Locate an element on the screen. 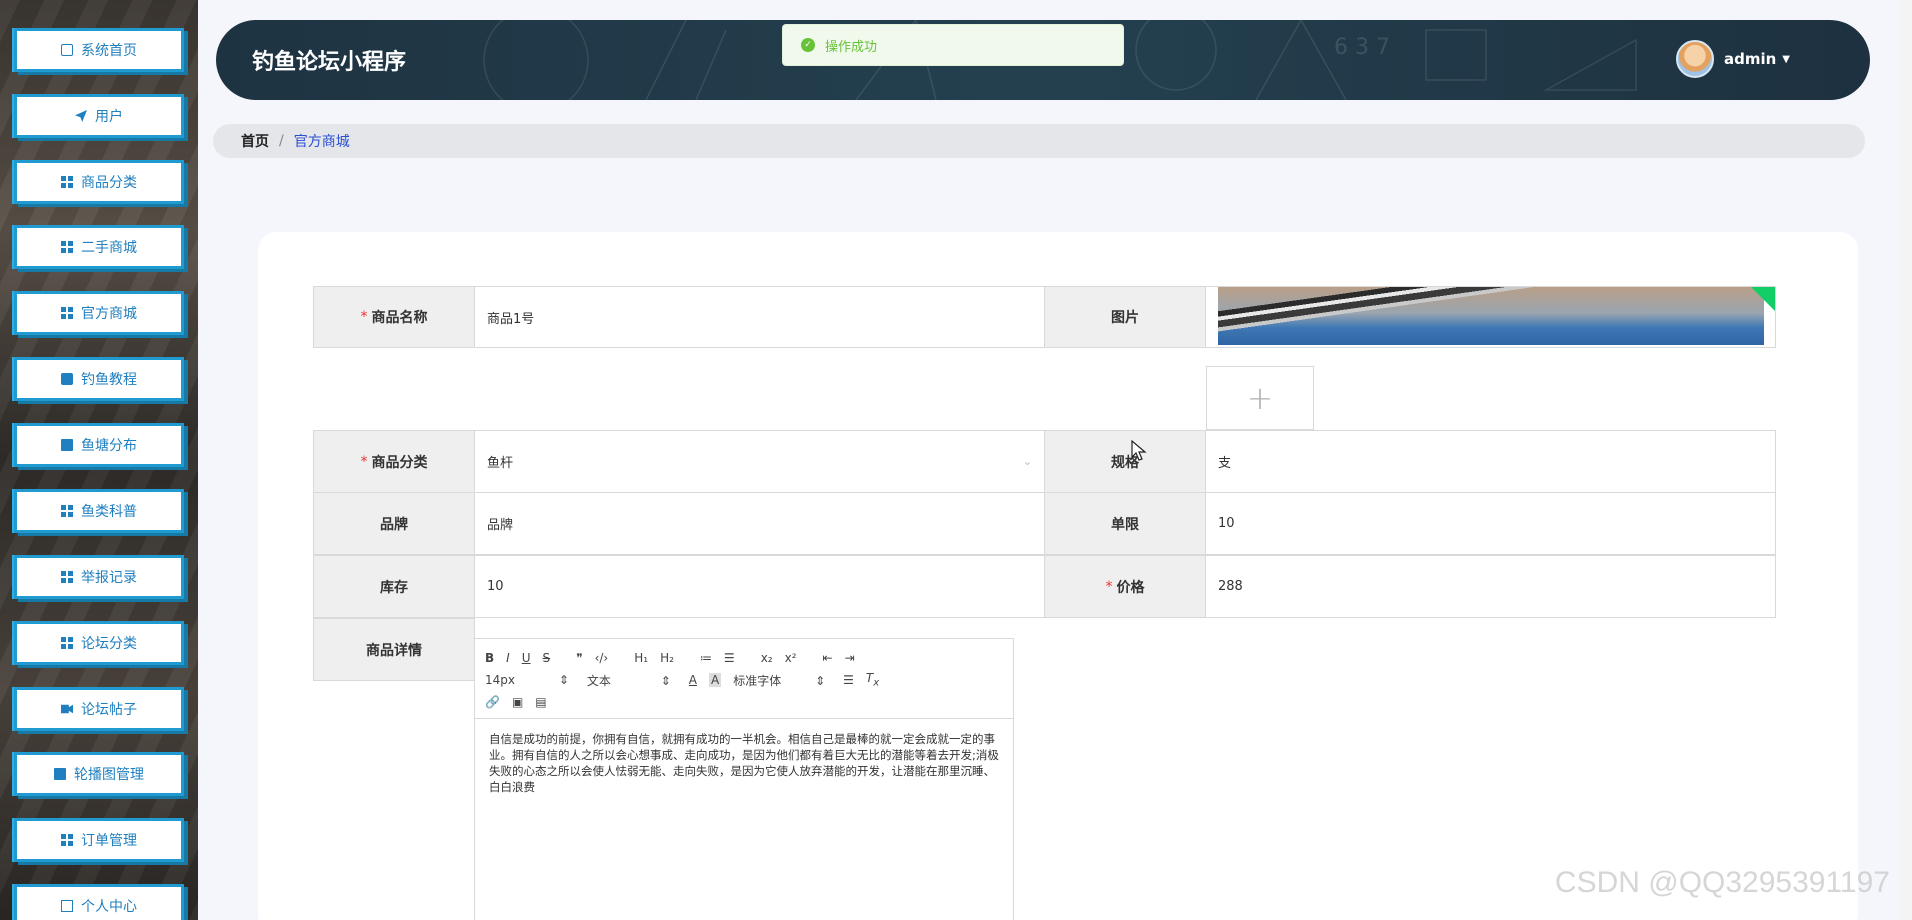  ordered-list-button: ≔ is located at coordinates (706, 658).